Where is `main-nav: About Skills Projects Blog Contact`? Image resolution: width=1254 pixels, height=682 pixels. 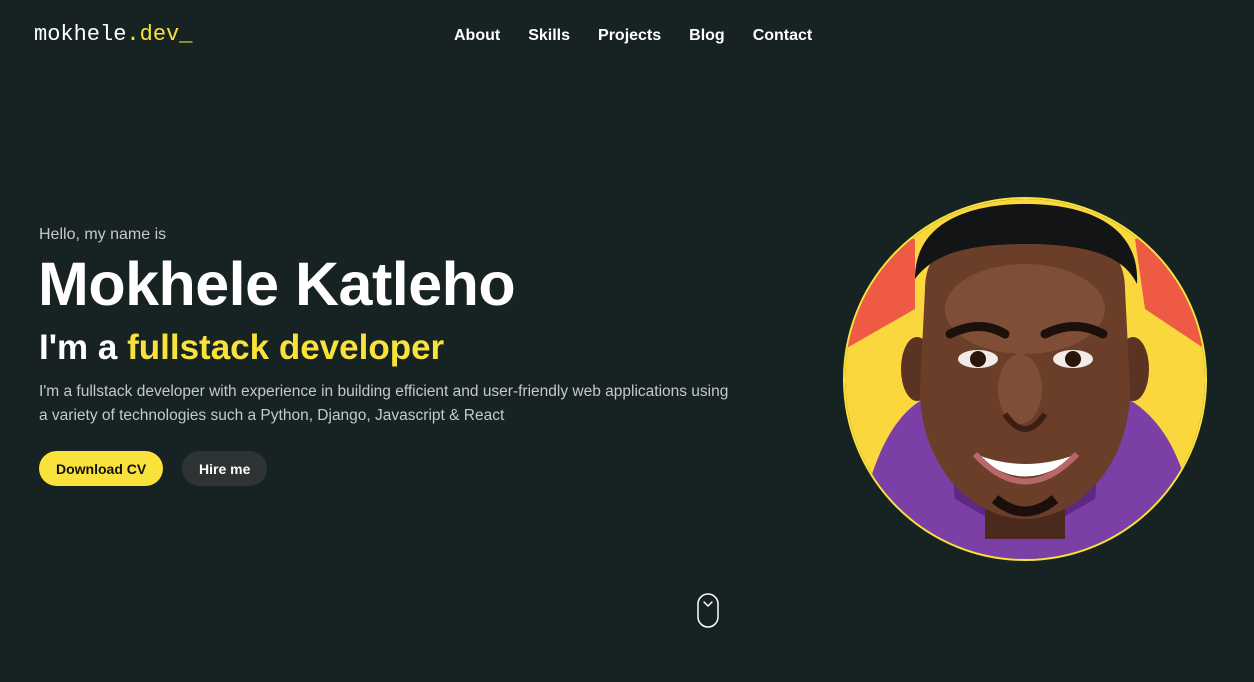
main-nav: About Skills Projects Blog Contact is located at coordinates (633, 36).